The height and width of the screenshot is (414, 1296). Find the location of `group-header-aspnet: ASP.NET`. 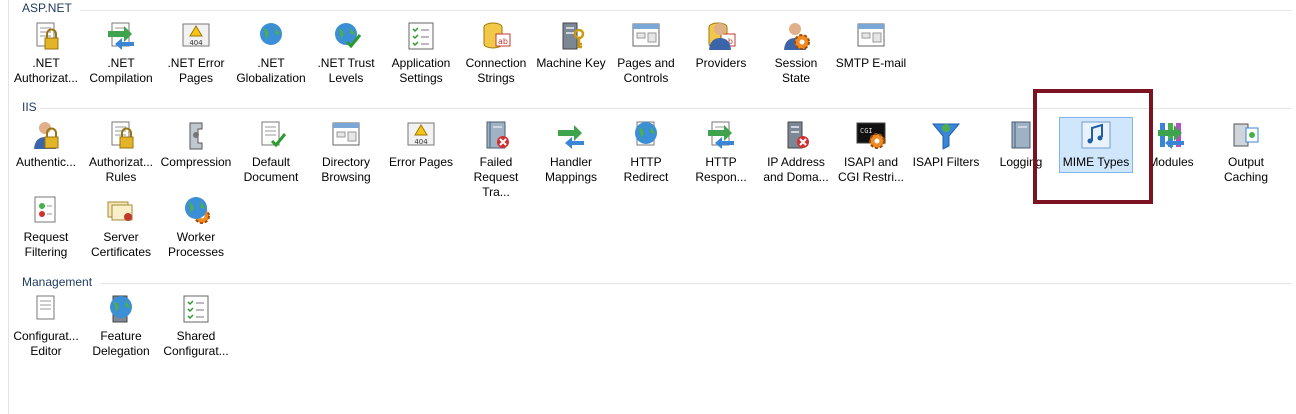

group-header-aspnet: ASP.NET is located at coordinates (47, 8).